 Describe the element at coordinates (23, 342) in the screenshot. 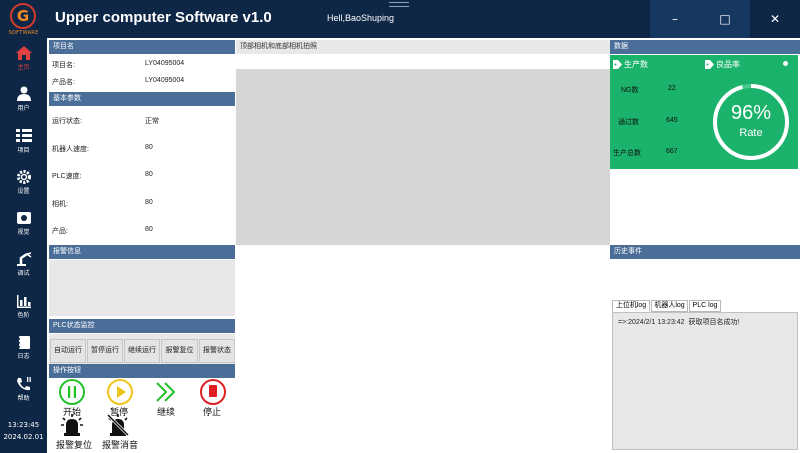

I see `log-icon` at that location.